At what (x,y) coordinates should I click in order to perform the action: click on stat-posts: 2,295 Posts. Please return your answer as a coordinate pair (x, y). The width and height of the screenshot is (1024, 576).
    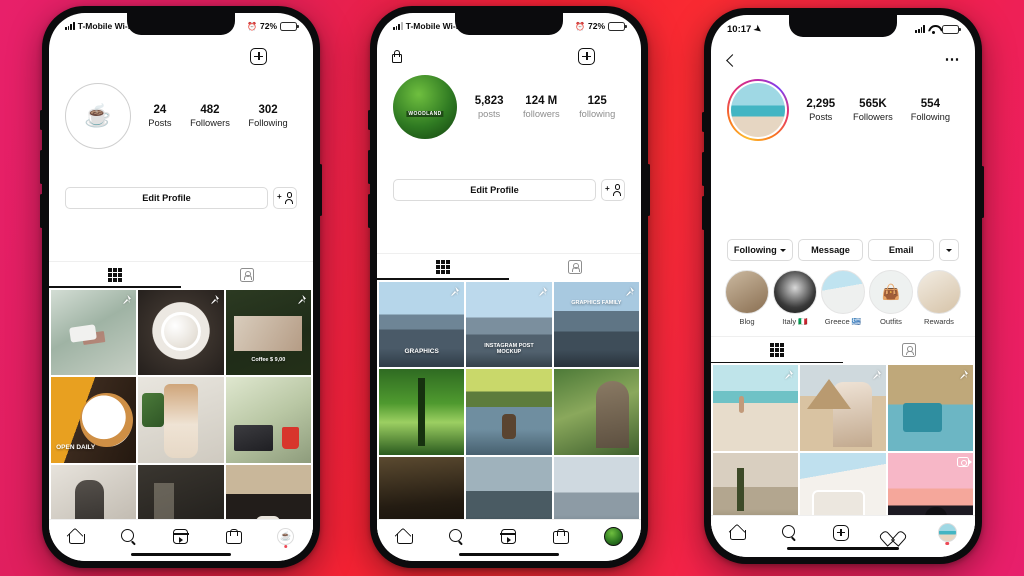
    Looking at the image, I should click on (820, 110).